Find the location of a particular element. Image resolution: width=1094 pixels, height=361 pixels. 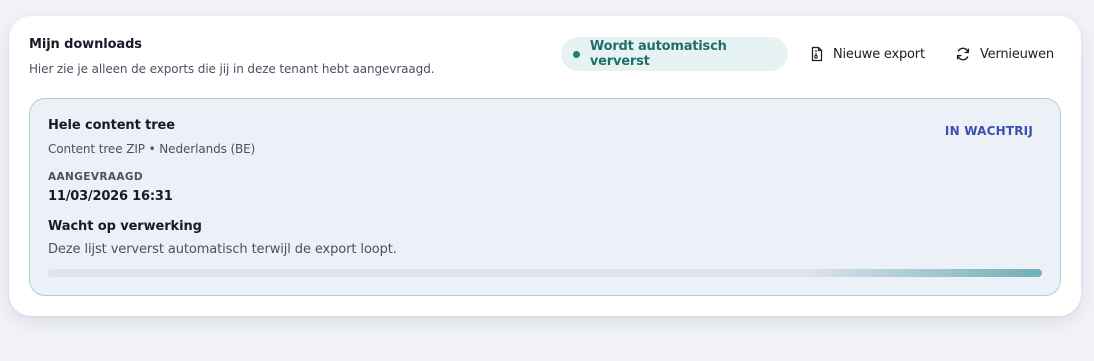

refresh-button: Vernieuwen is located at coordinates (1004, 54).